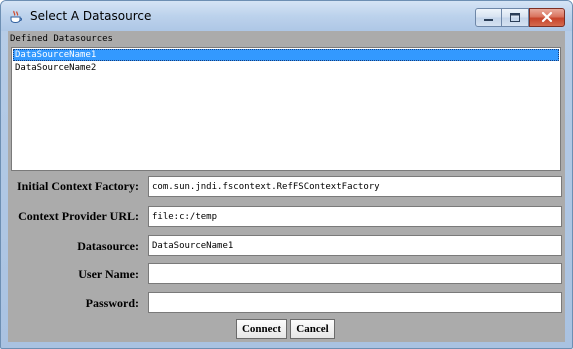 The image size is (573, 349). Describe the element at coordinates (108, 246) in the screenshot. I see `datasource-label: Datasource:` at that location.